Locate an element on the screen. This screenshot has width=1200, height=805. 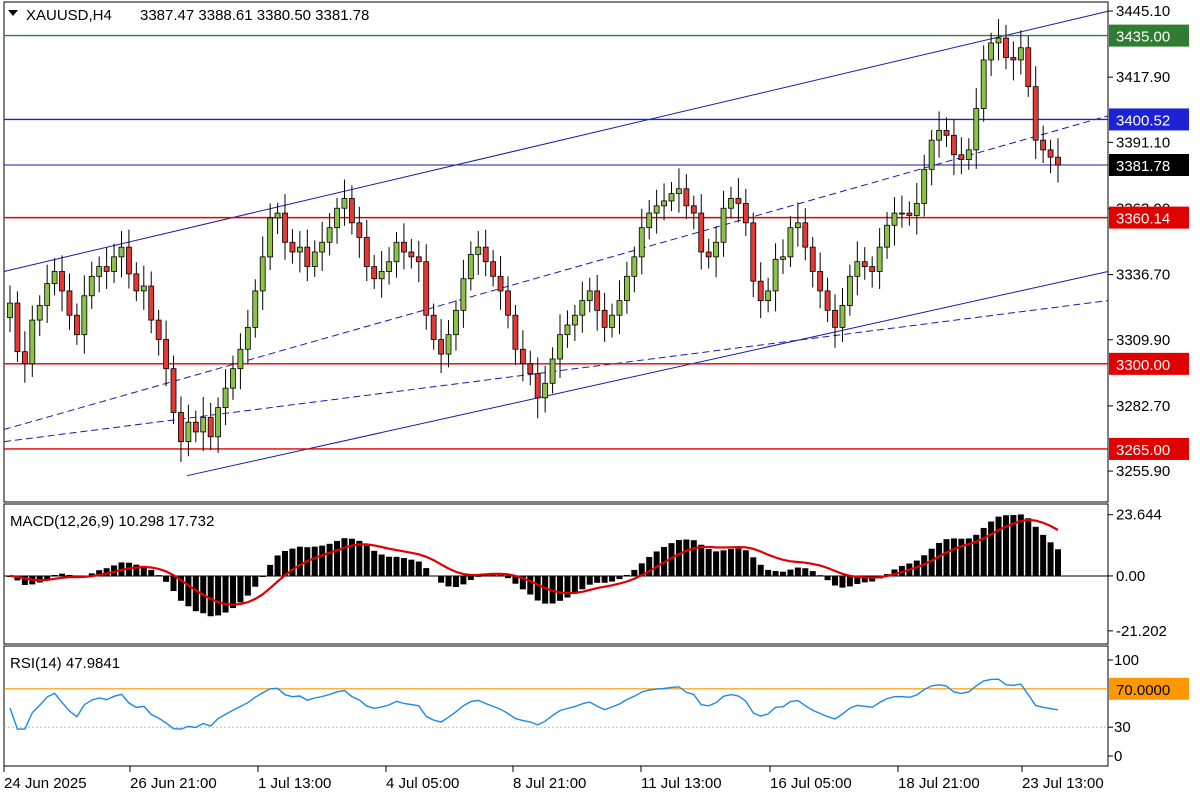
rsi-tick-label: 100 is located at coordinates (1126, 660).